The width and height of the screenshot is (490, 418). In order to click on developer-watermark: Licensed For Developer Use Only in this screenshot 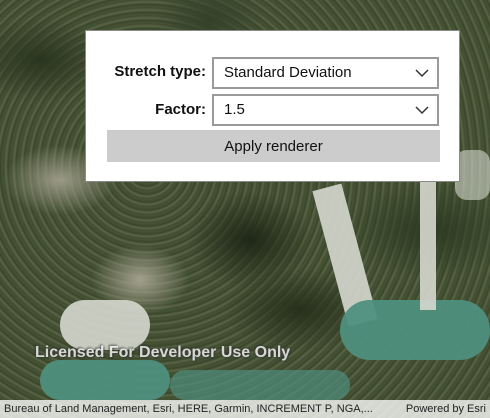, I will do `click(163, 352)`.